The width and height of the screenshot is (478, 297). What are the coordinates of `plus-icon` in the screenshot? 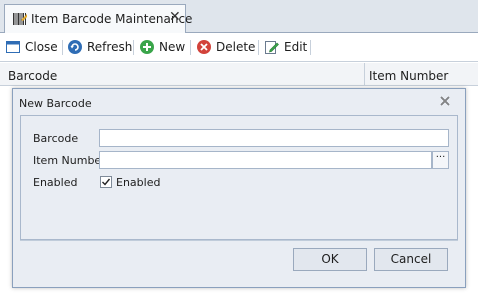 It's located at (147, 47).